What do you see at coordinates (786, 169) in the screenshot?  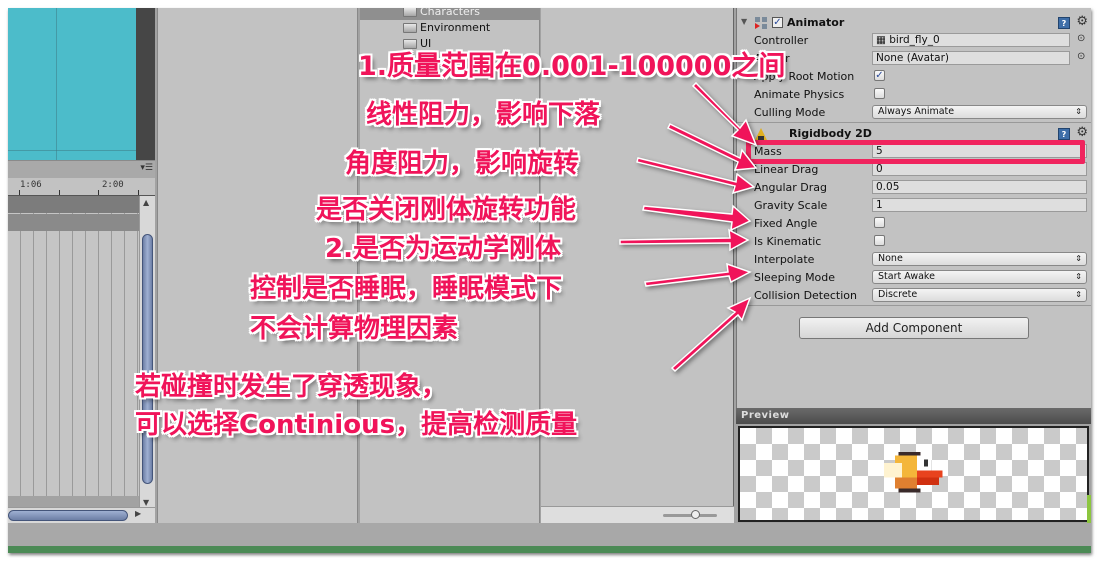 I see `field-label: Linear Drag` at bounding box center [786, 169].